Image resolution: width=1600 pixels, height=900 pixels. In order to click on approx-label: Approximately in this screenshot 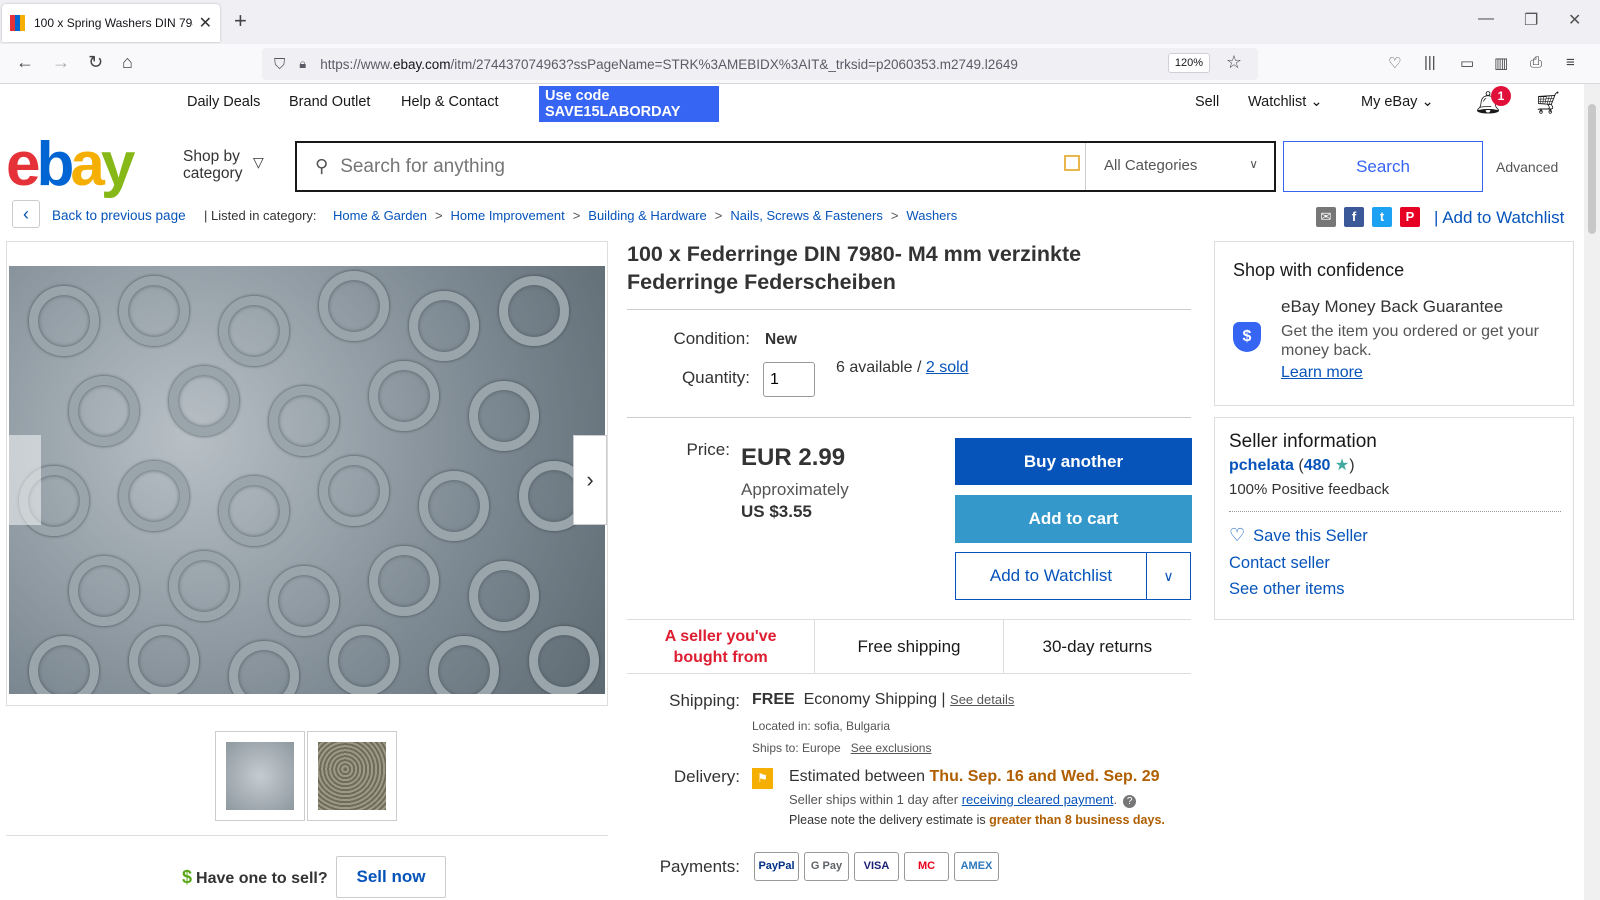, I will do `click(795, 489)`.